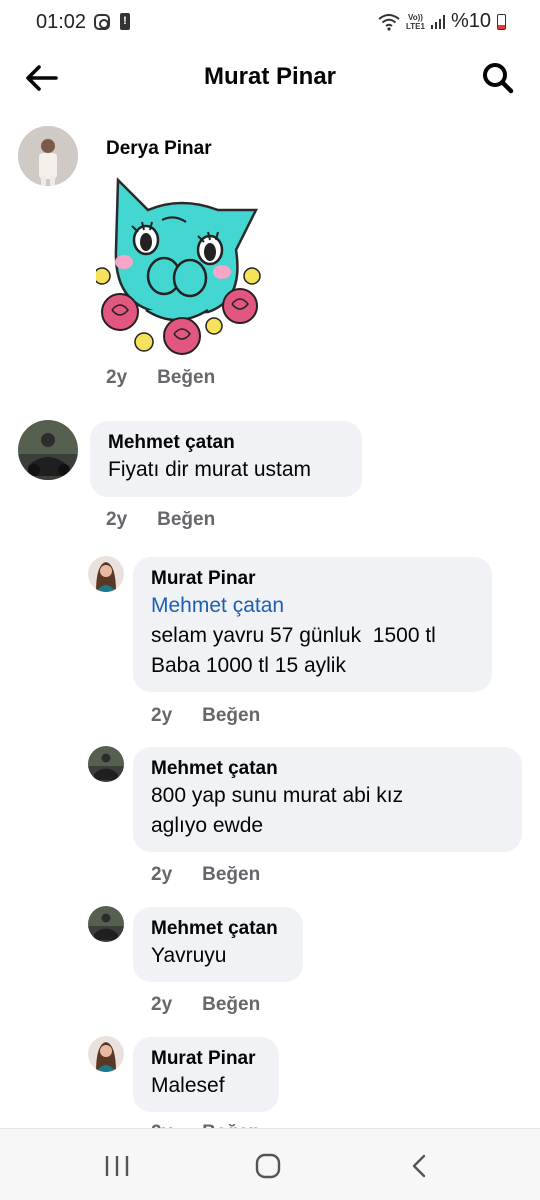 The image size is (540, 1200). What do you see at coordinates (415, 26) in the screenshot?
I see `volte-line2: LTE1` at bounding box center [415, 26].